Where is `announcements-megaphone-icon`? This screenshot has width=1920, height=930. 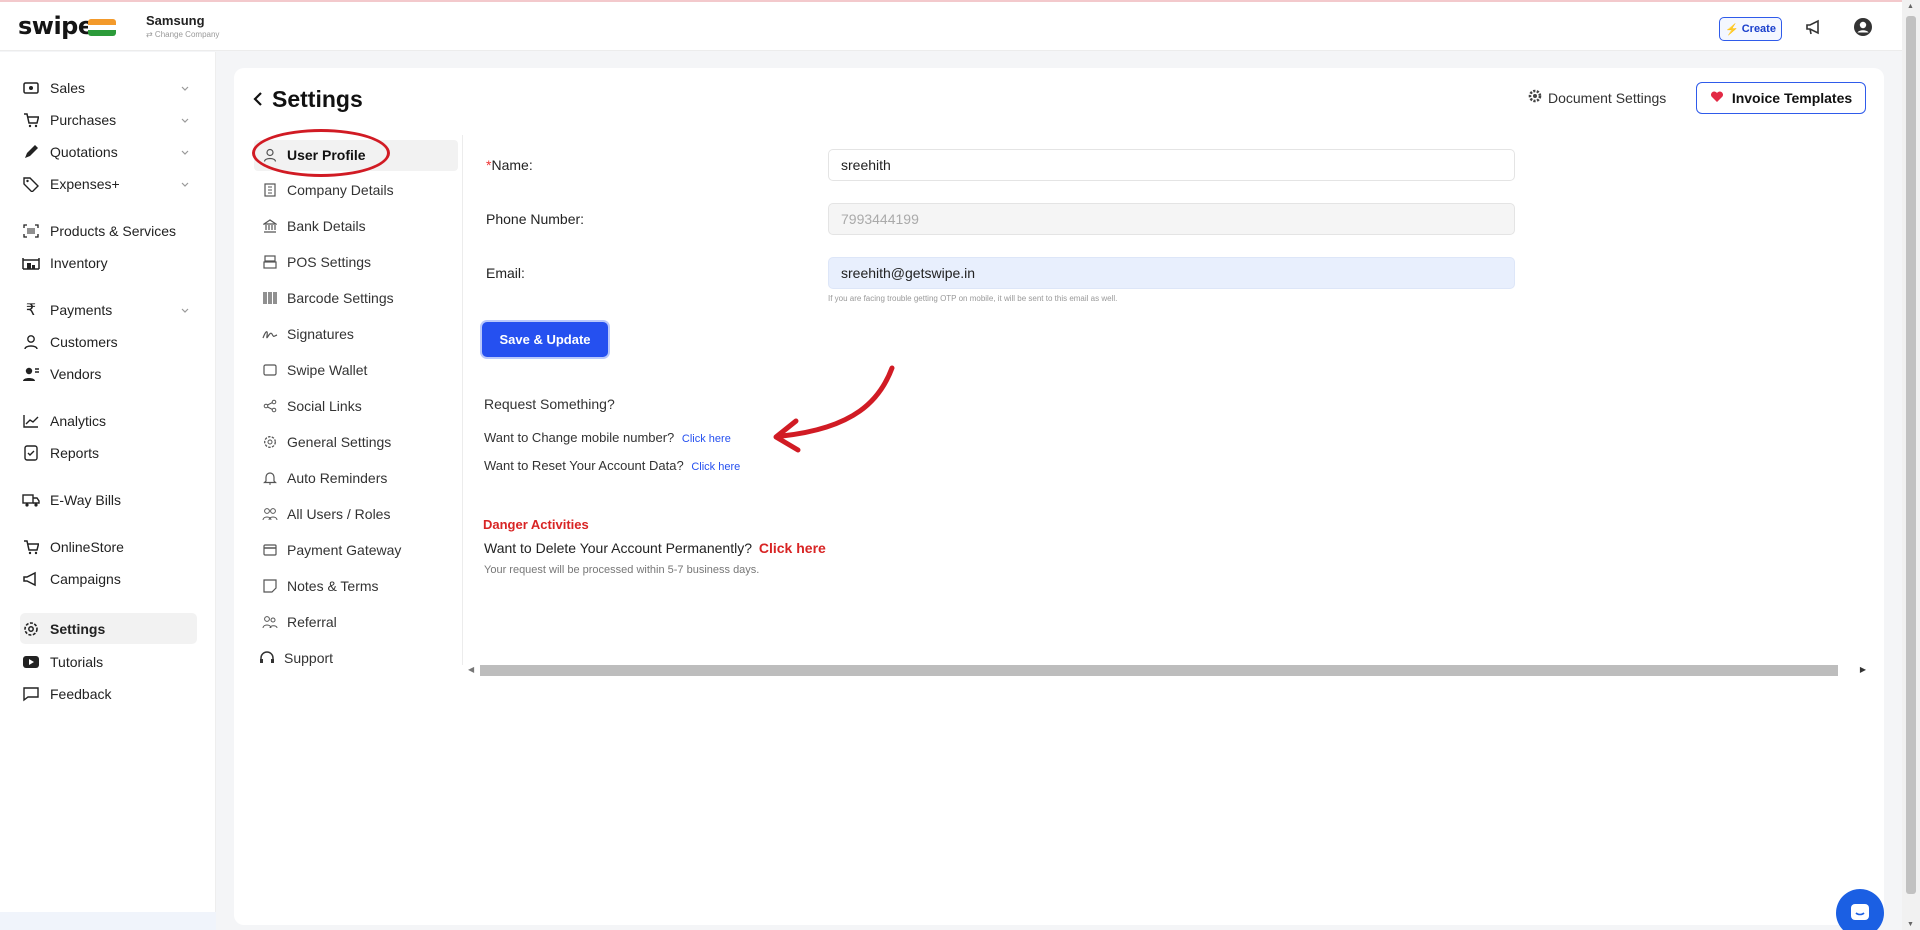
announcements-megaphone-icon is located at coordinates (1814, 29).